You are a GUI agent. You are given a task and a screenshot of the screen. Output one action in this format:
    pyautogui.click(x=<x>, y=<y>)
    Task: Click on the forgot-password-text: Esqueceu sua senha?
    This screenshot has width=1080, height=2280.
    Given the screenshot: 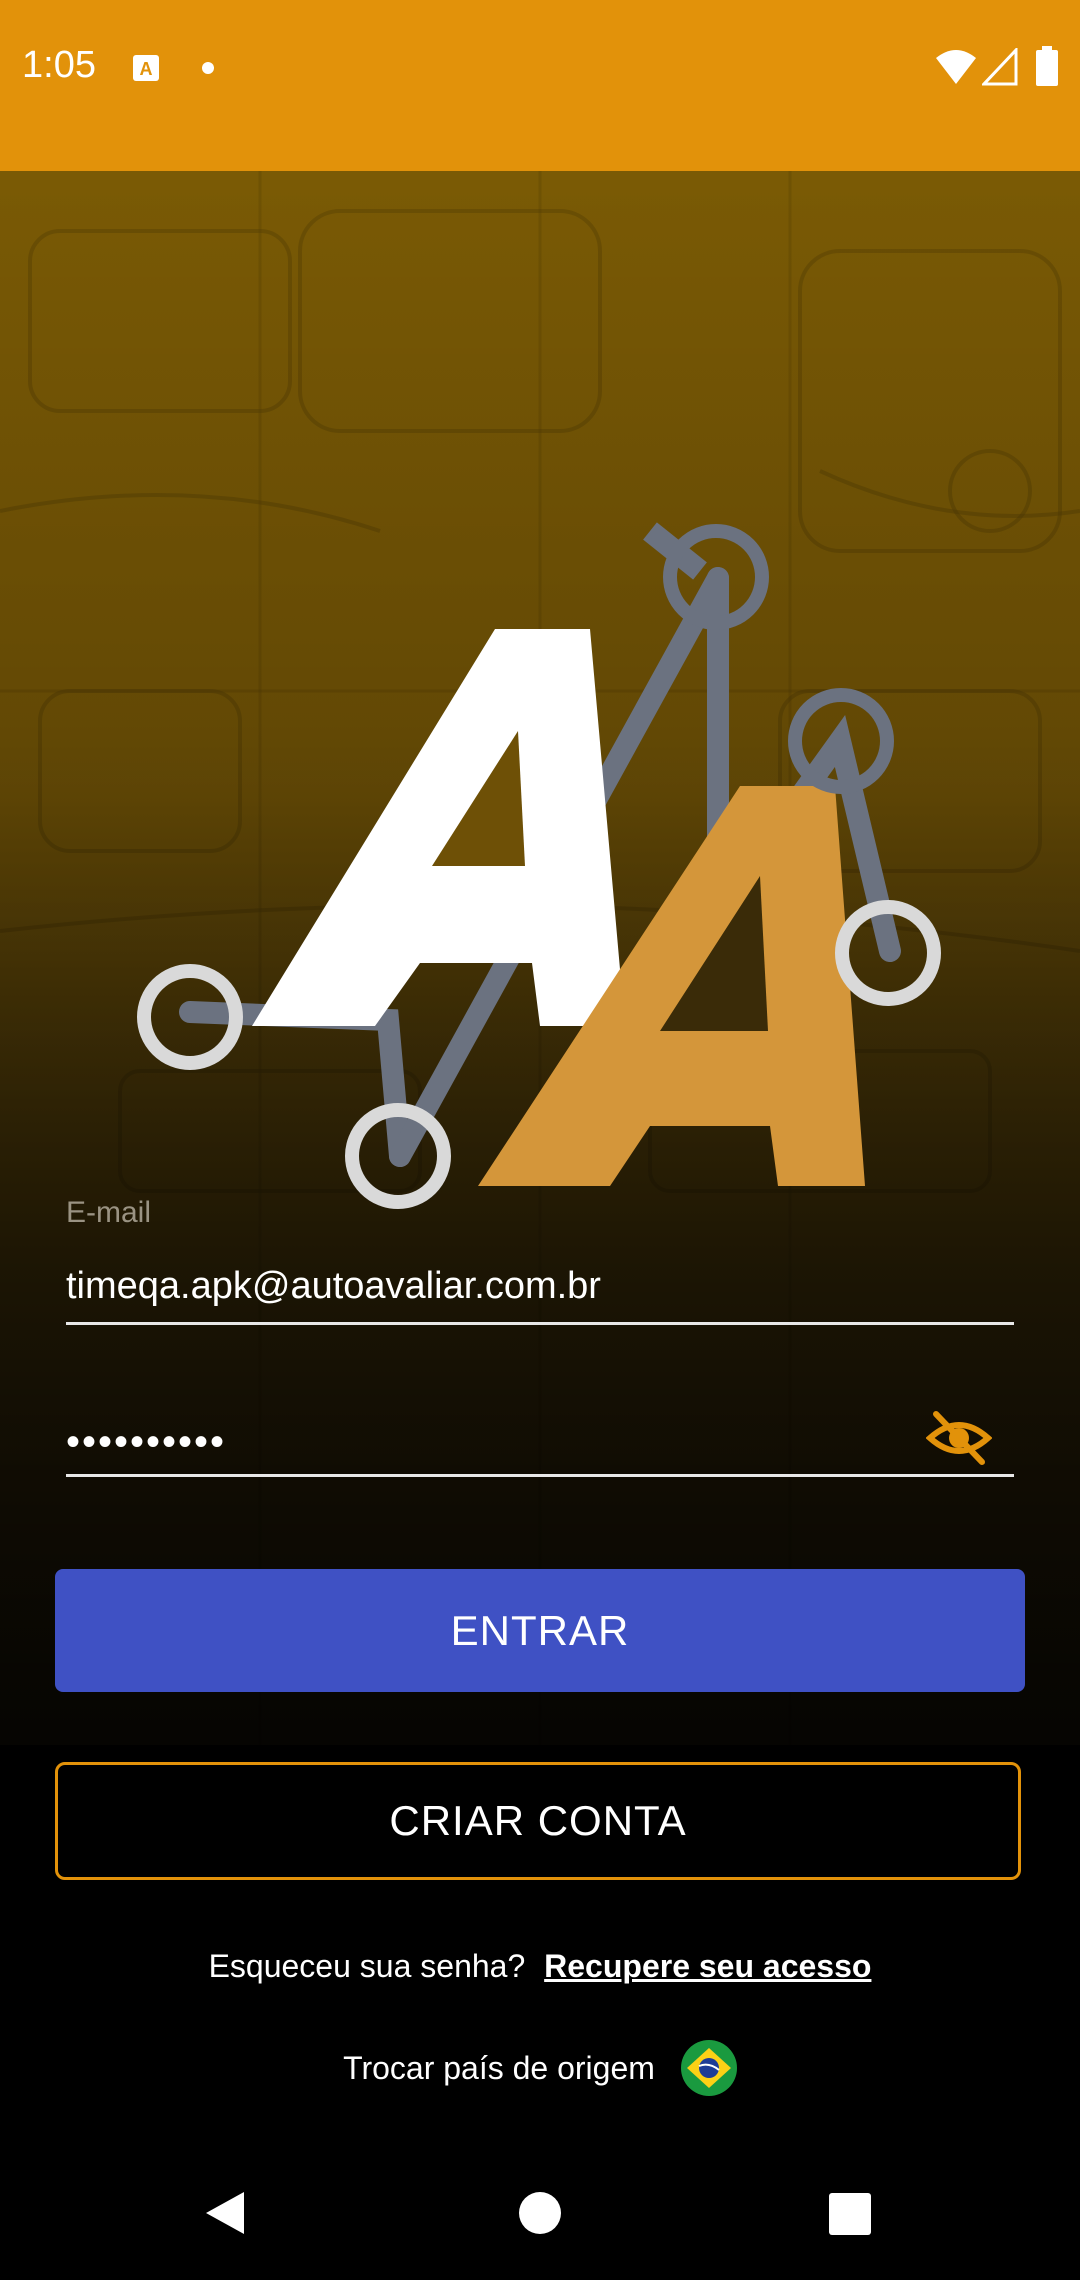 What is the action you would take?
    pyautogui.click(x=367, y=1966)
    